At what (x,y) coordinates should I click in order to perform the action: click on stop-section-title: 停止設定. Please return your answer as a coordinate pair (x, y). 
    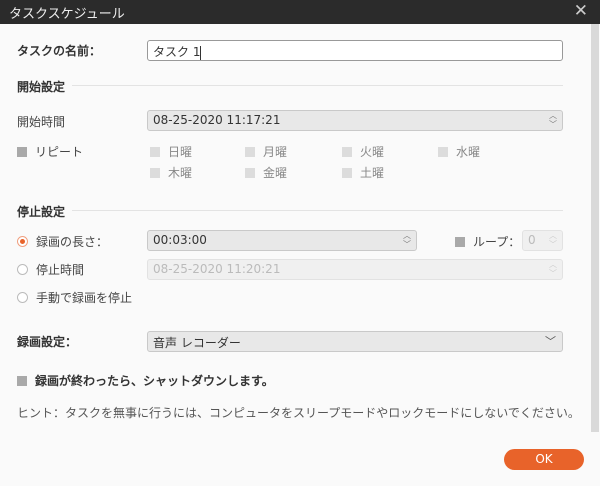
    Looking at the image, I should click on (41, 212).